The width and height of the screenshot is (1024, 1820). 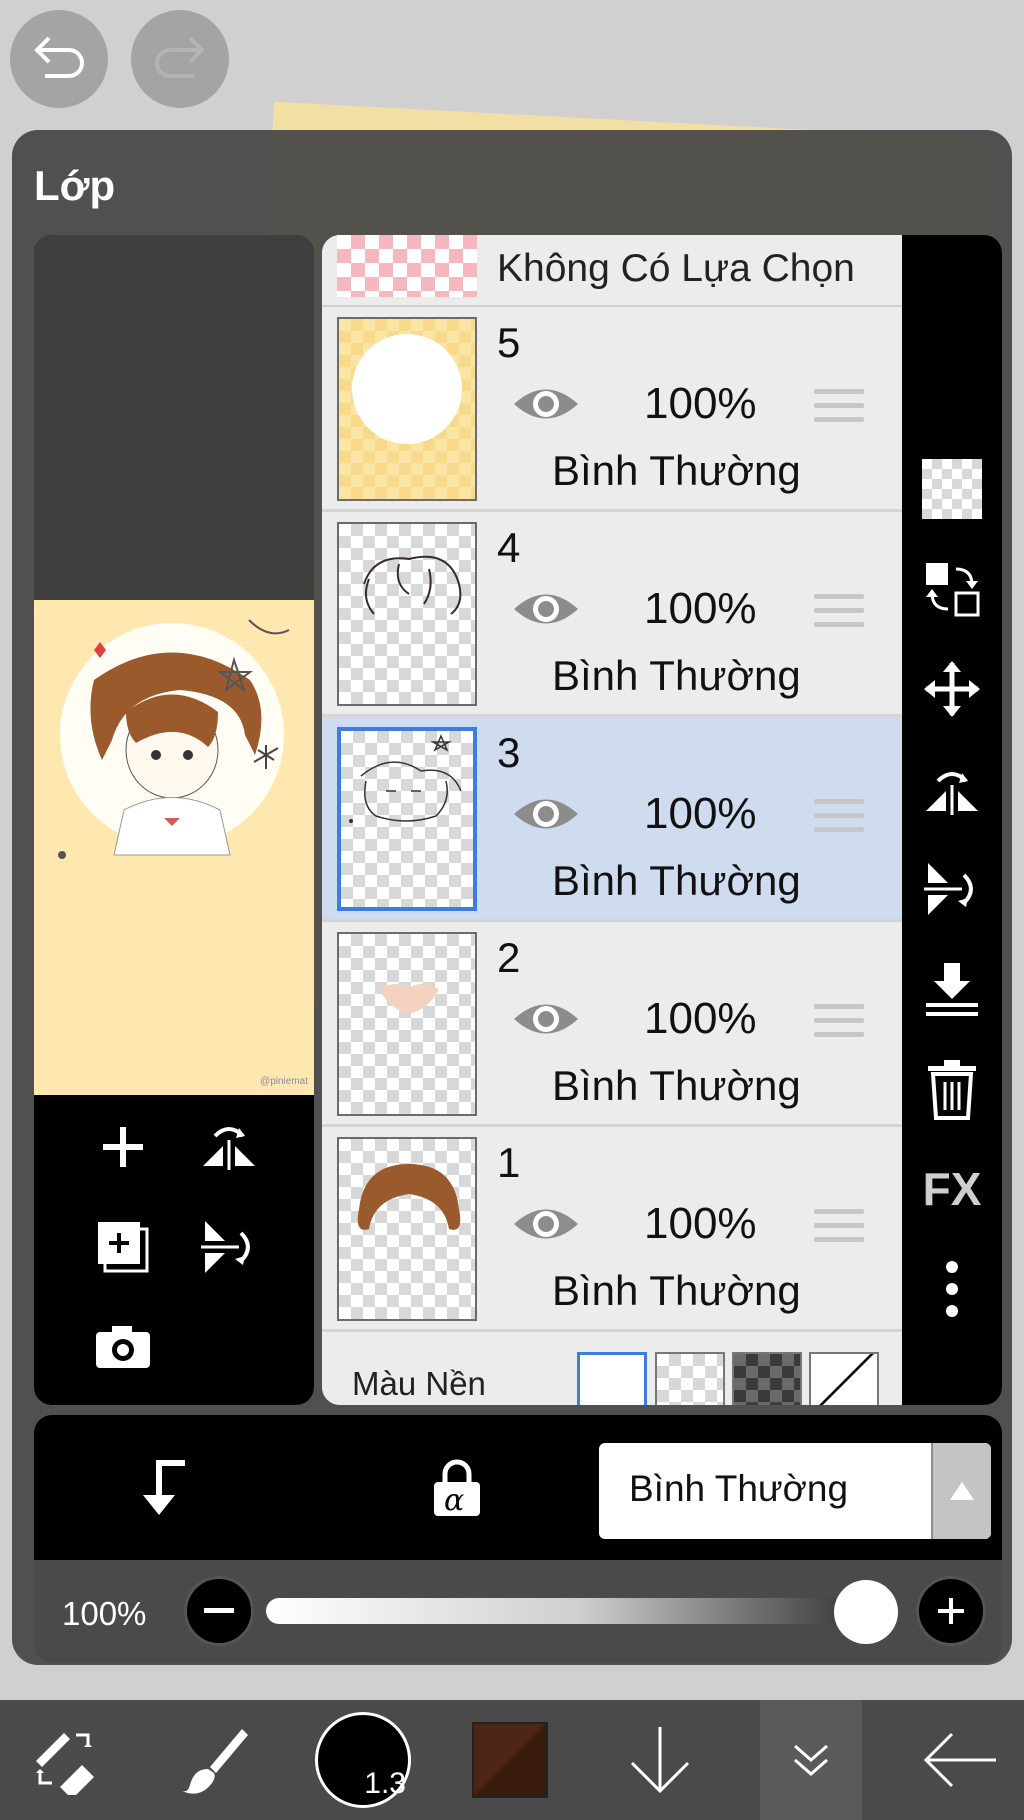 I want to click on merge-down-button, so click(x=952, y=989).